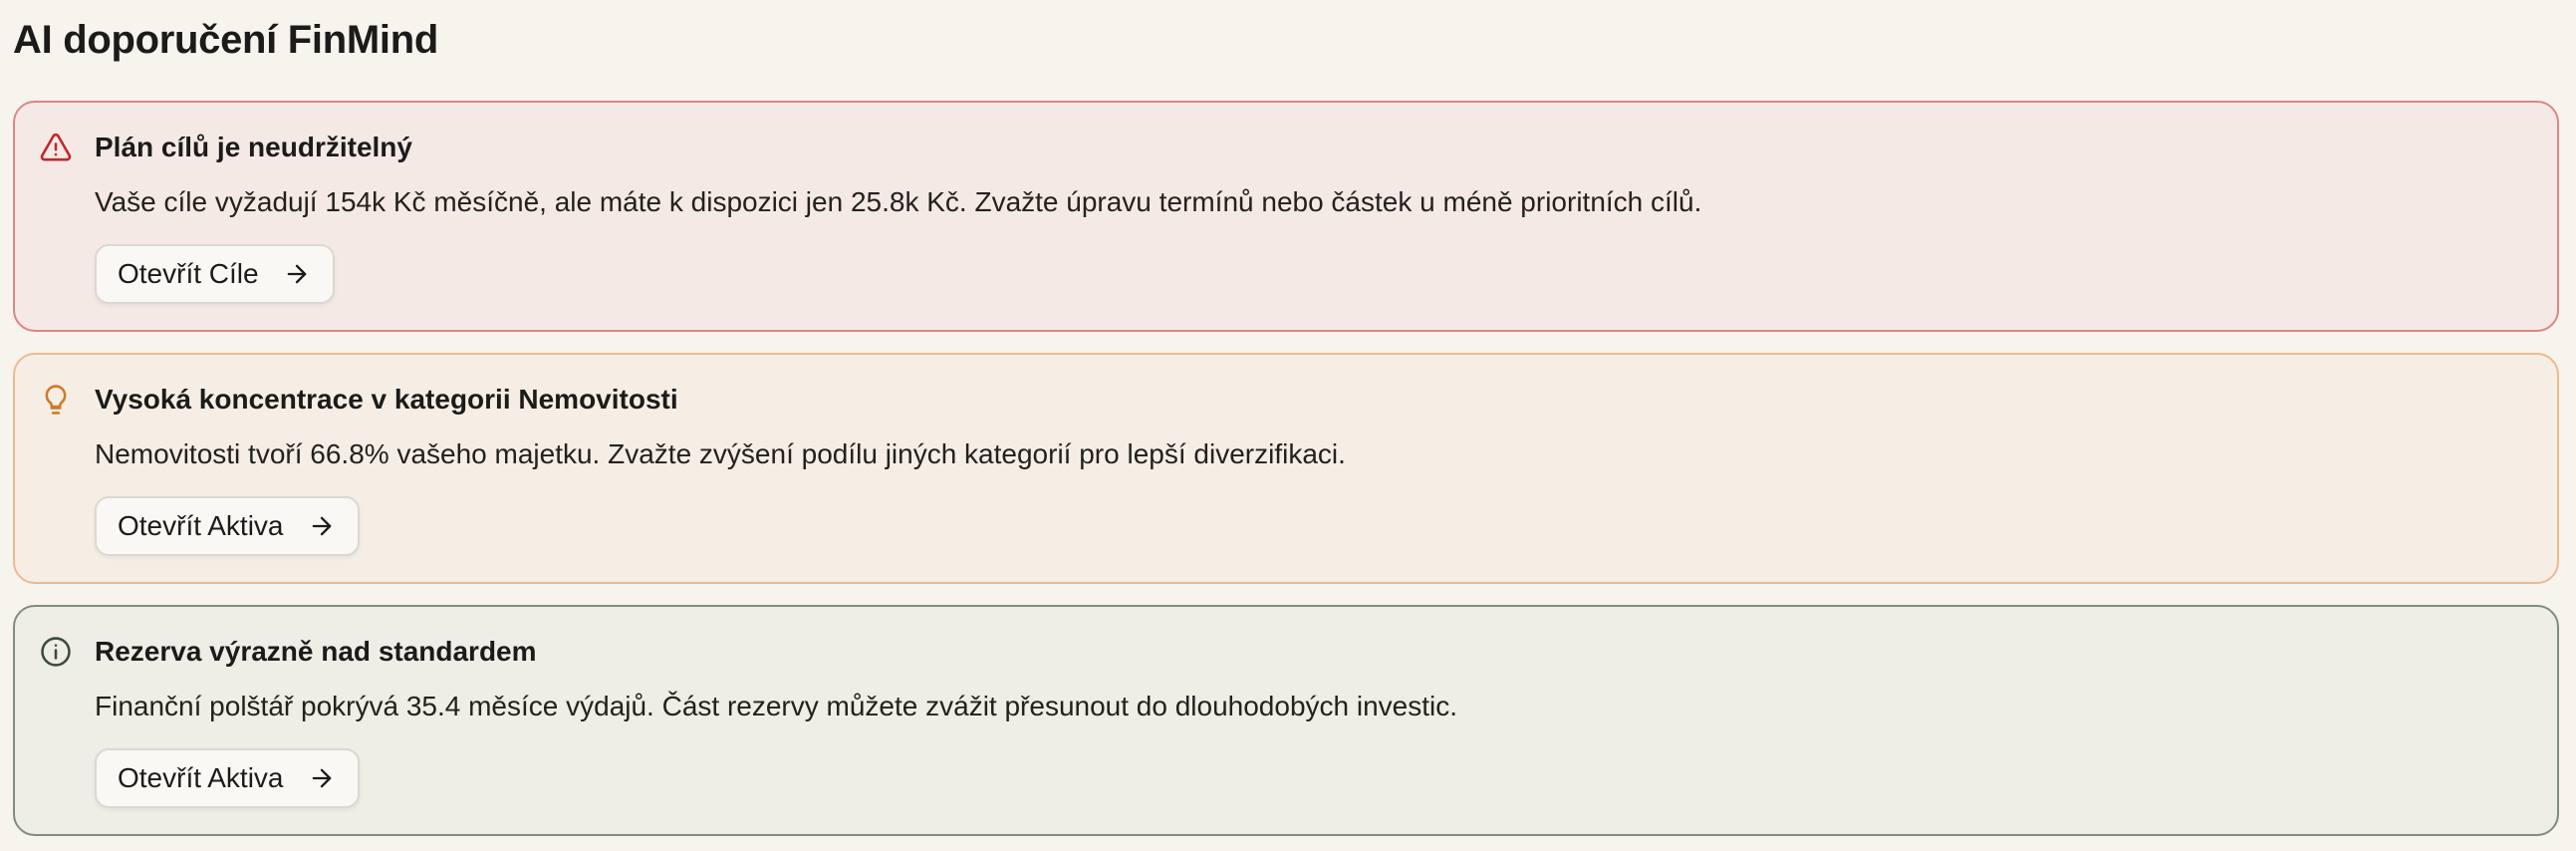  What do you see at coordinates (56, 400) in the screenshot?
I see `lightbulb-icon` at bounding box center [56, 400].